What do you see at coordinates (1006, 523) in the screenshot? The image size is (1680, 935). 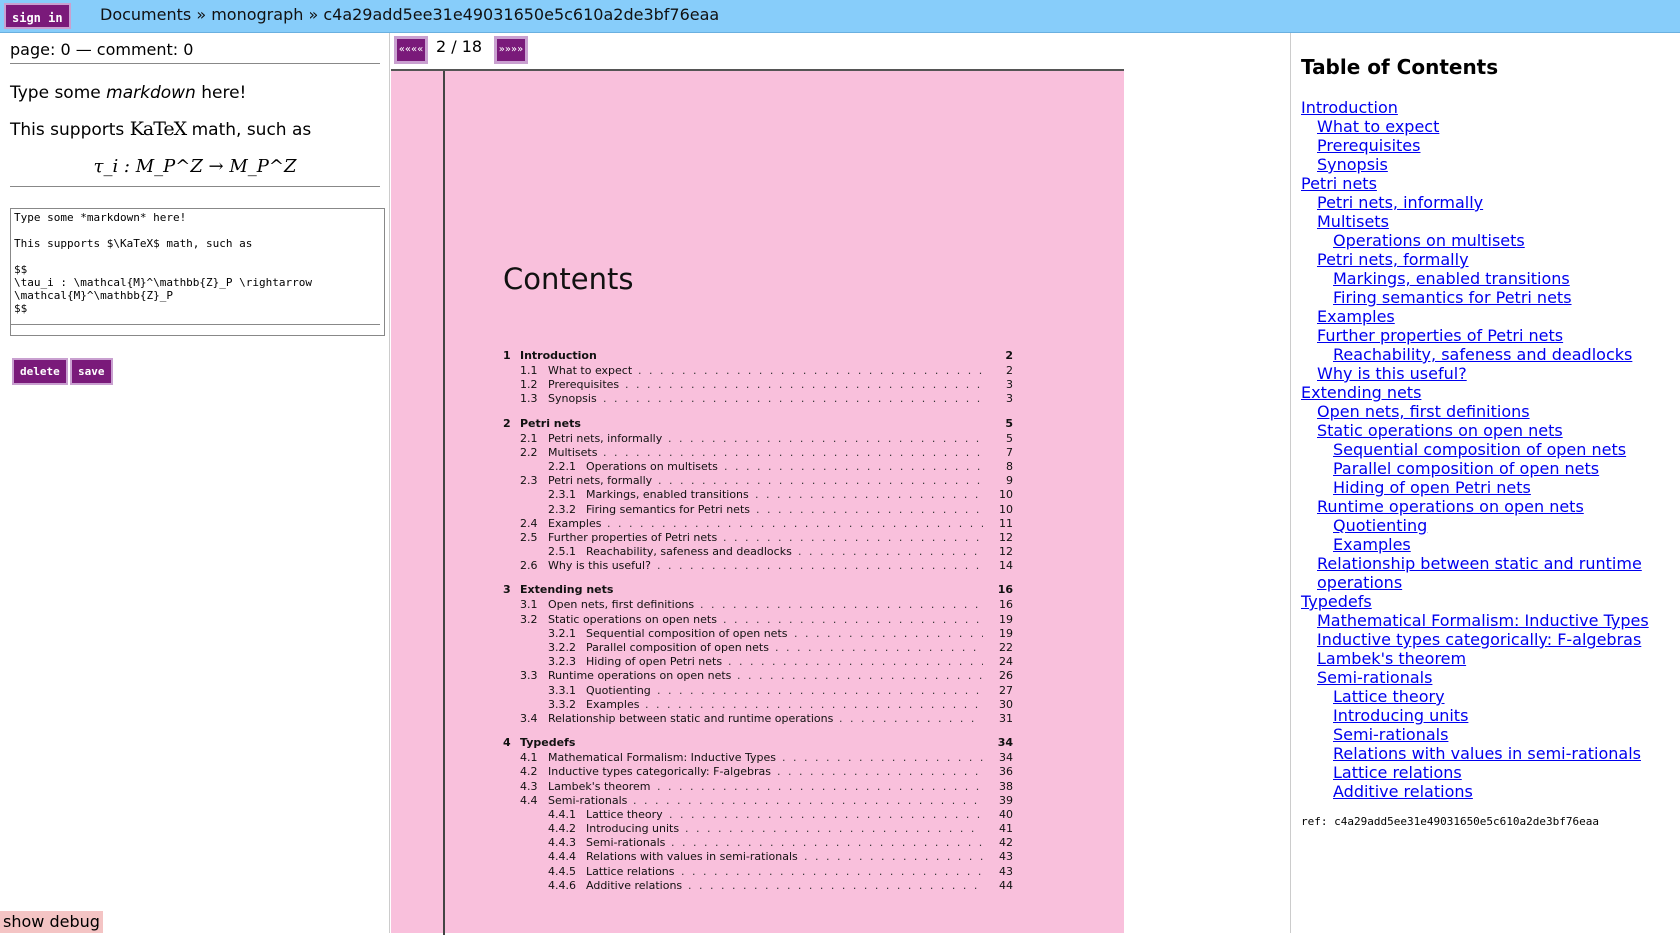 I see `pdf-toc-page-number: 11` at bounding box center [1006, 523].